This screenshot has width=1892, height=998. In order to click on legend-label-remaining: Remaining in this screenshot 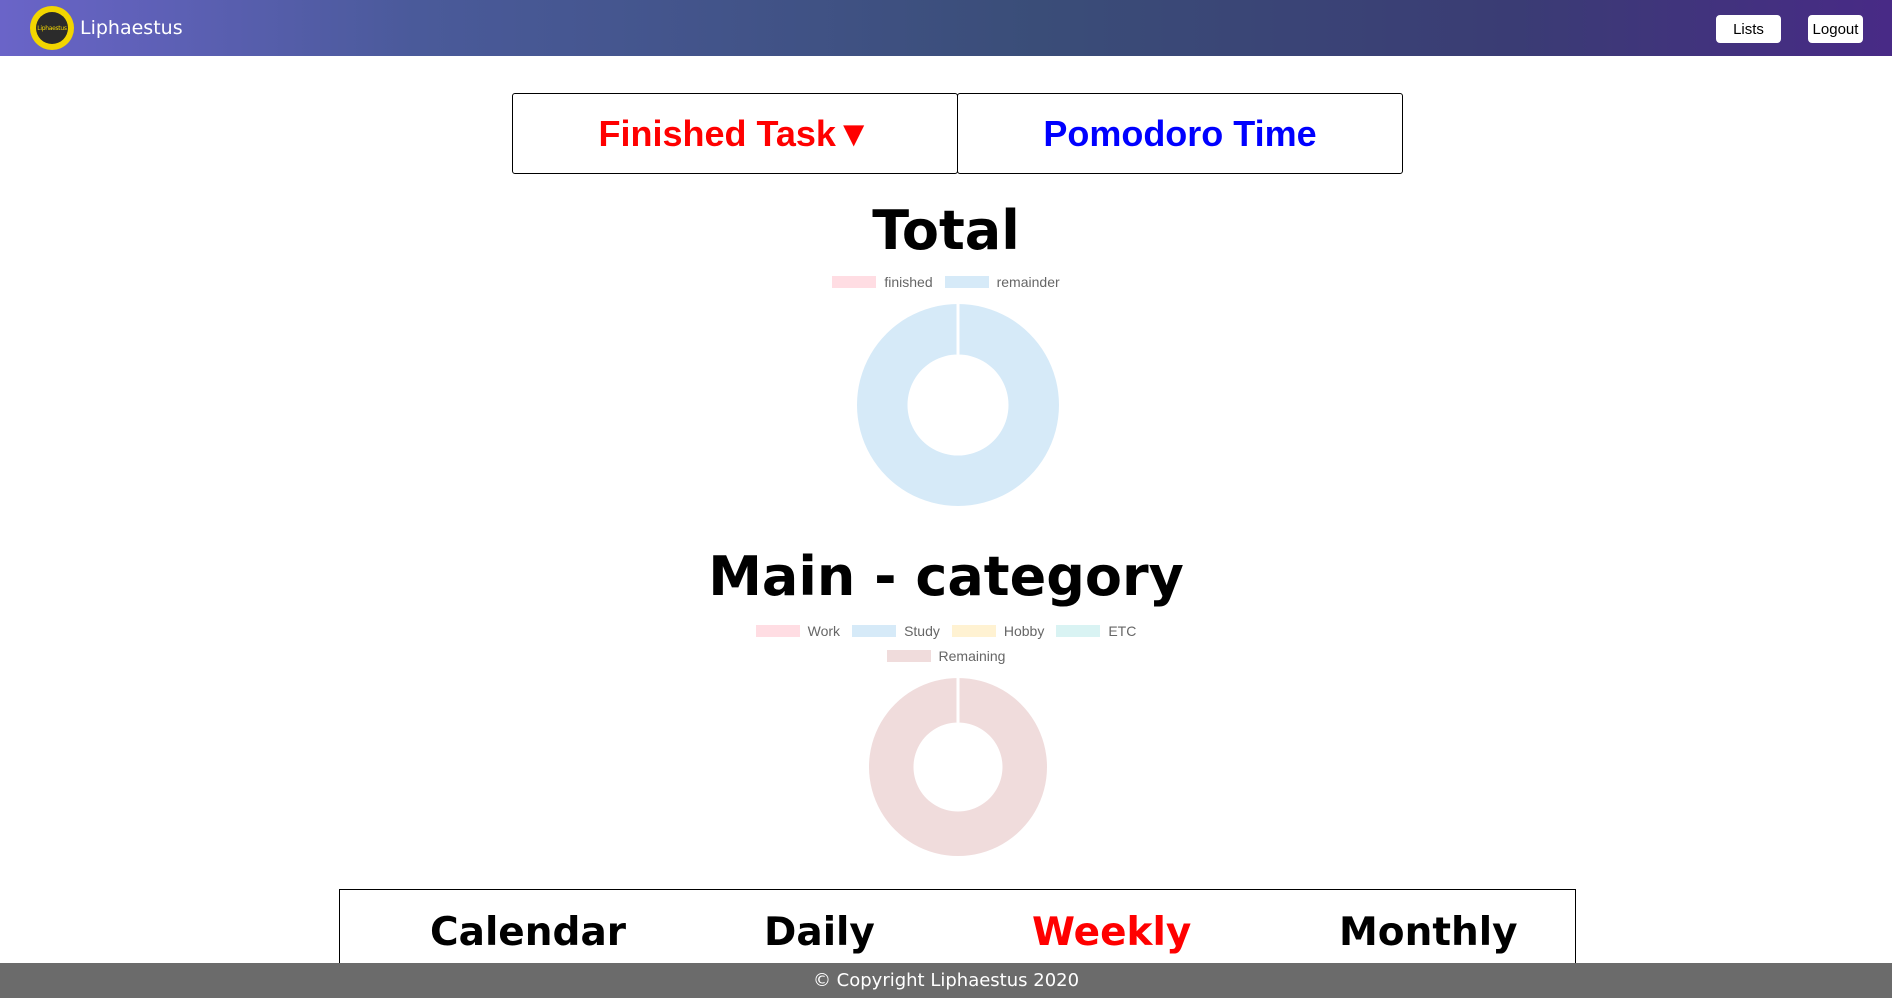, I will do `click(972, 656)`.